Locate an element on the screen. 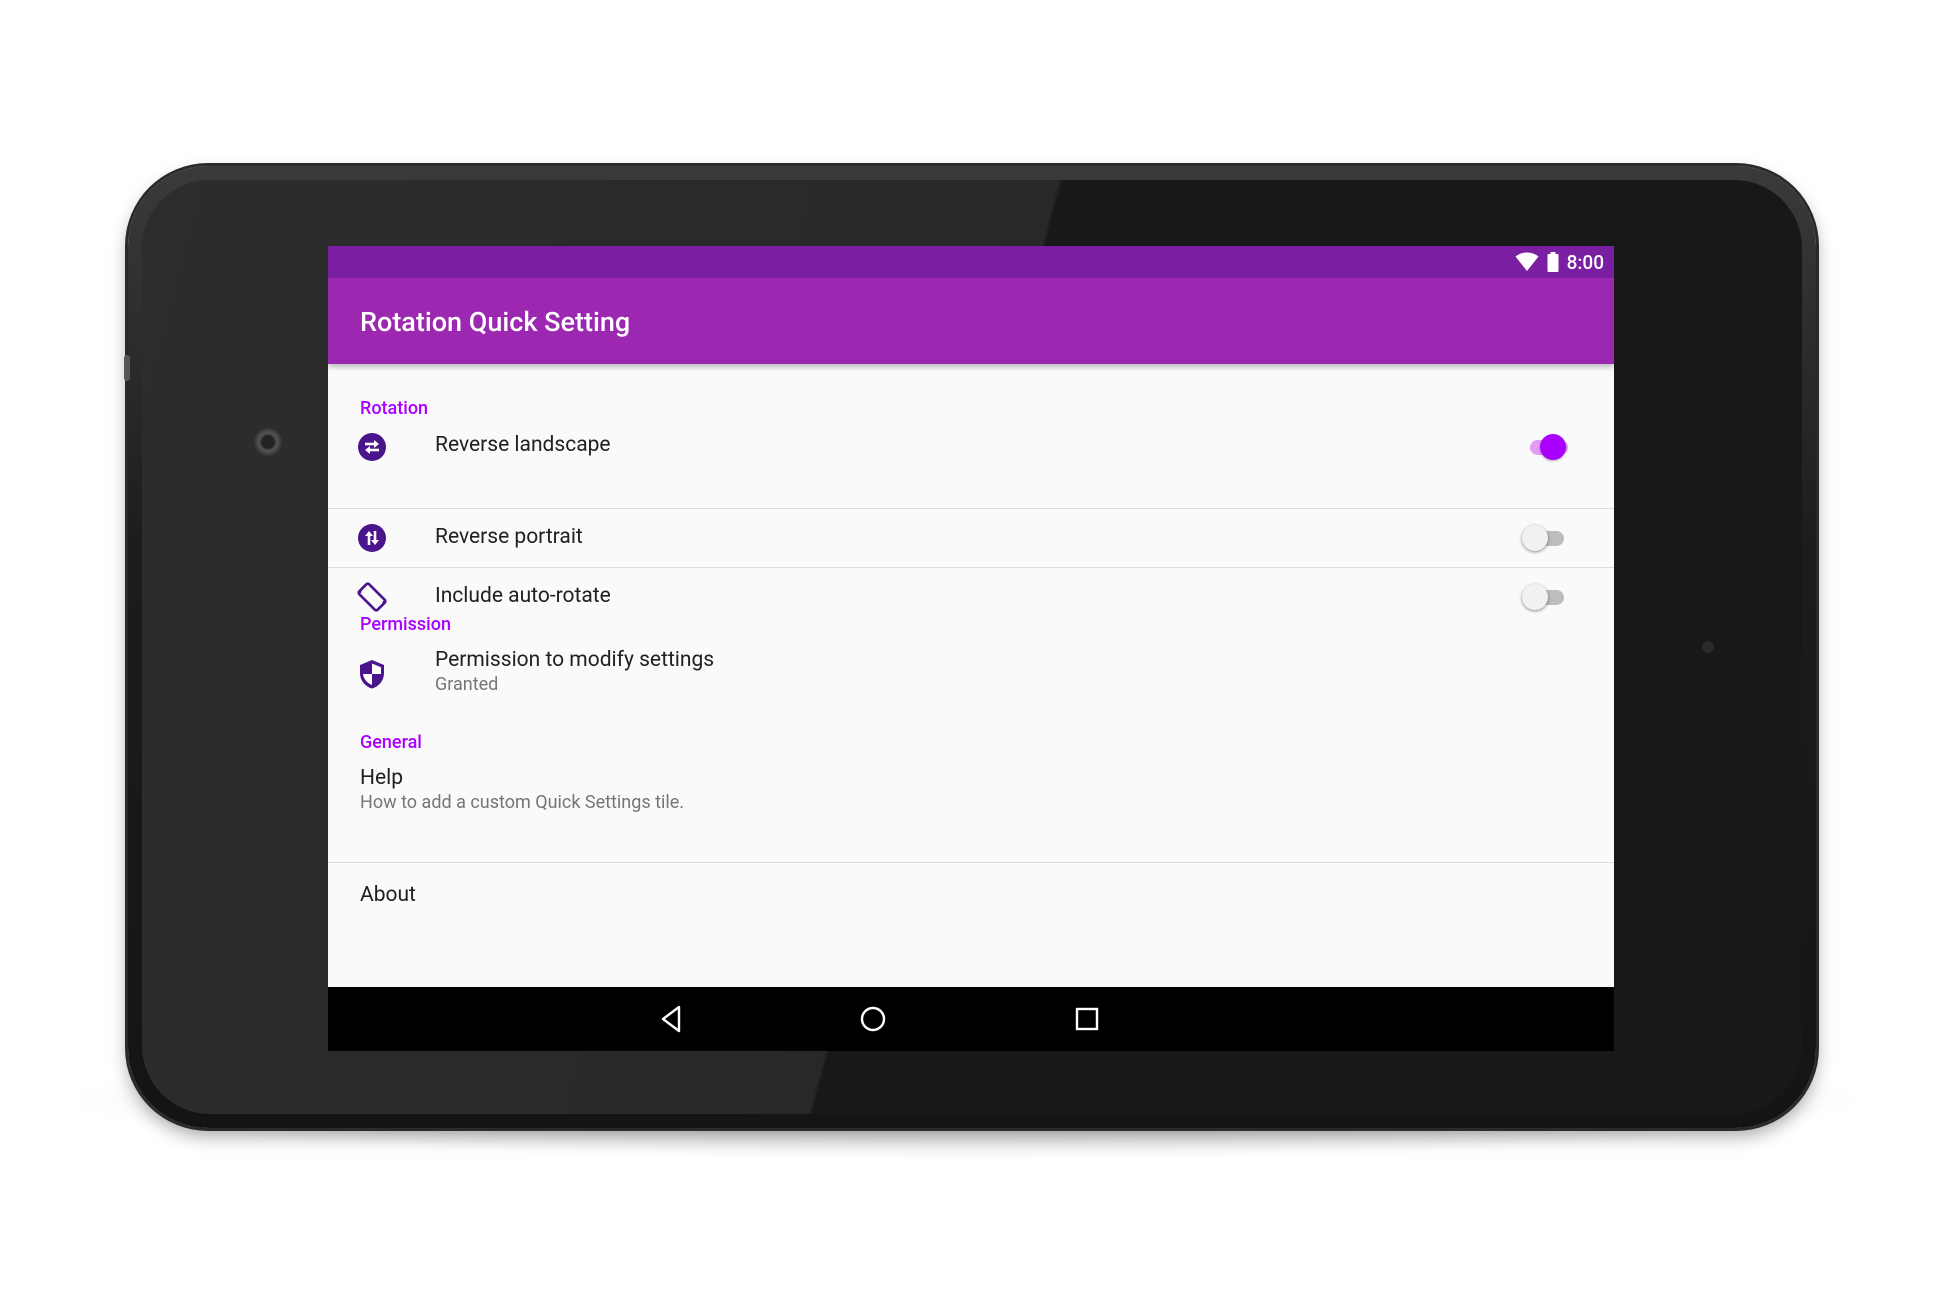  navigation-bar is located at coordinates (971, 1019).